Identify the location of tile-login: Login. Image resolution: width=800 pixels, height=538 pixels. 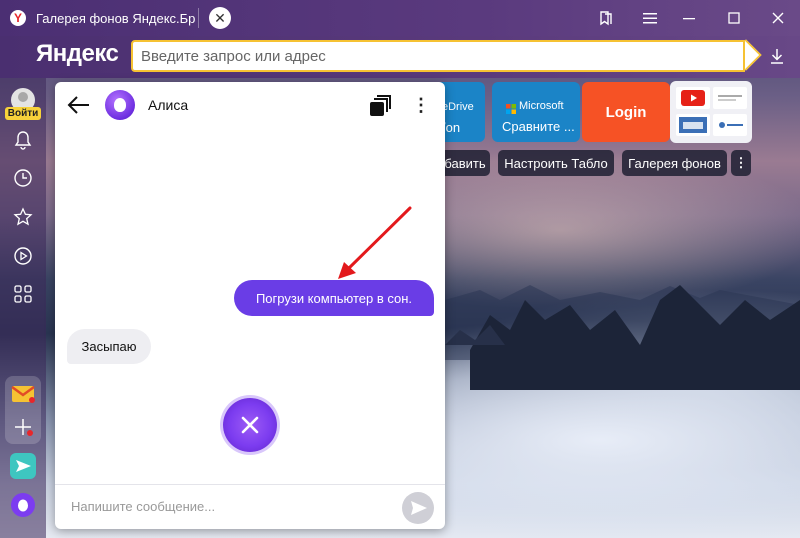
(626, 112).